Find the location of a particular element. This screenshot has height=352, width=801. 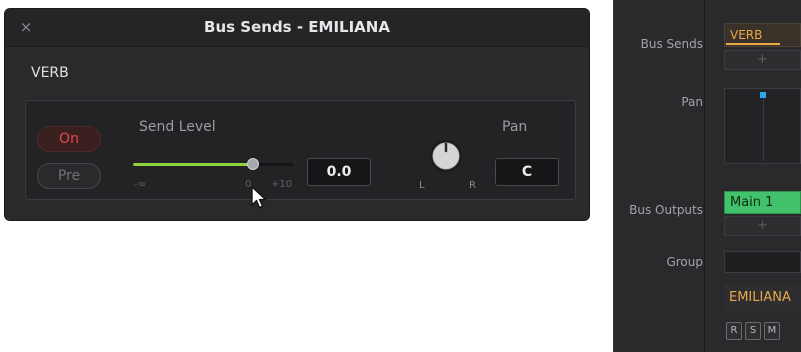

pan-label: Pan is located at coordinates (515, 127).